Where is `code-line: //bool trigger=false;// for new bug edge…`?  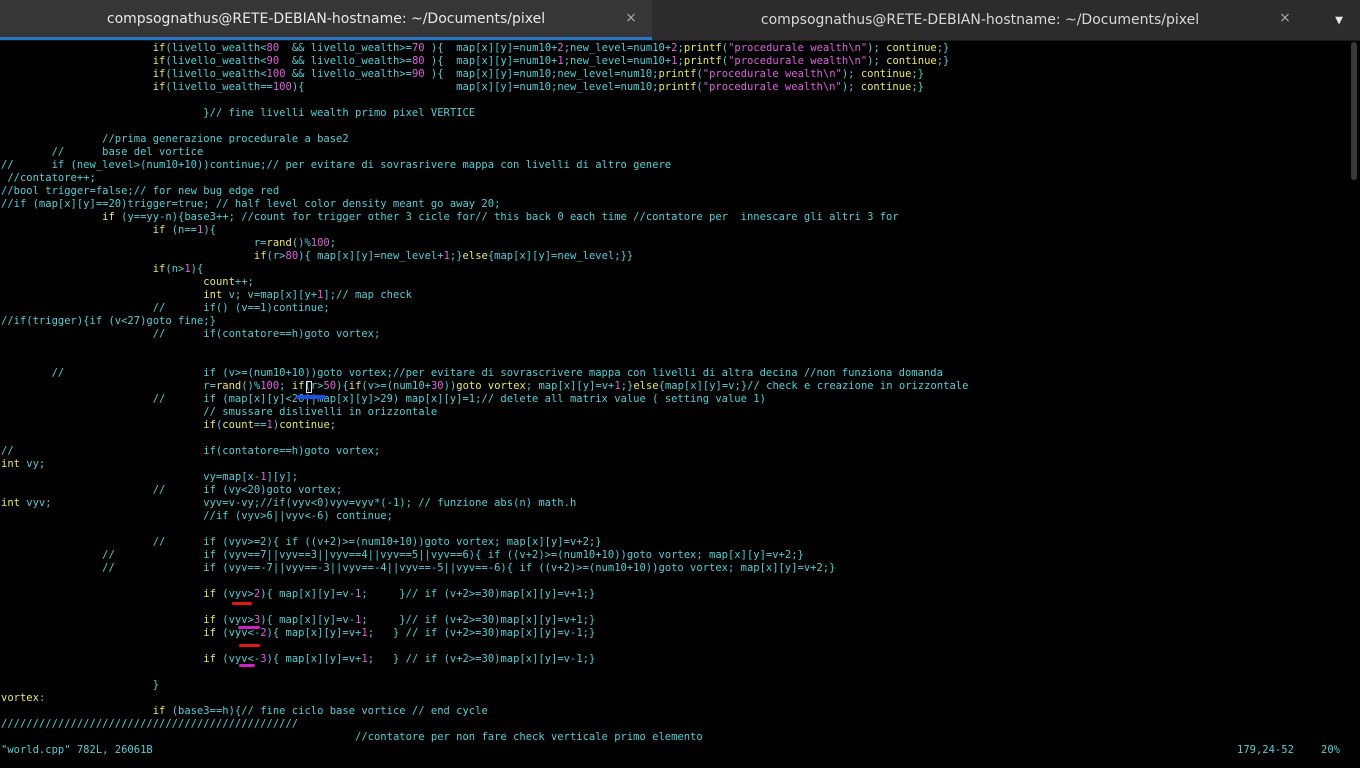
code-line: //bool trigger=false;// for new bug edge… is located at coordinates (140, 191).